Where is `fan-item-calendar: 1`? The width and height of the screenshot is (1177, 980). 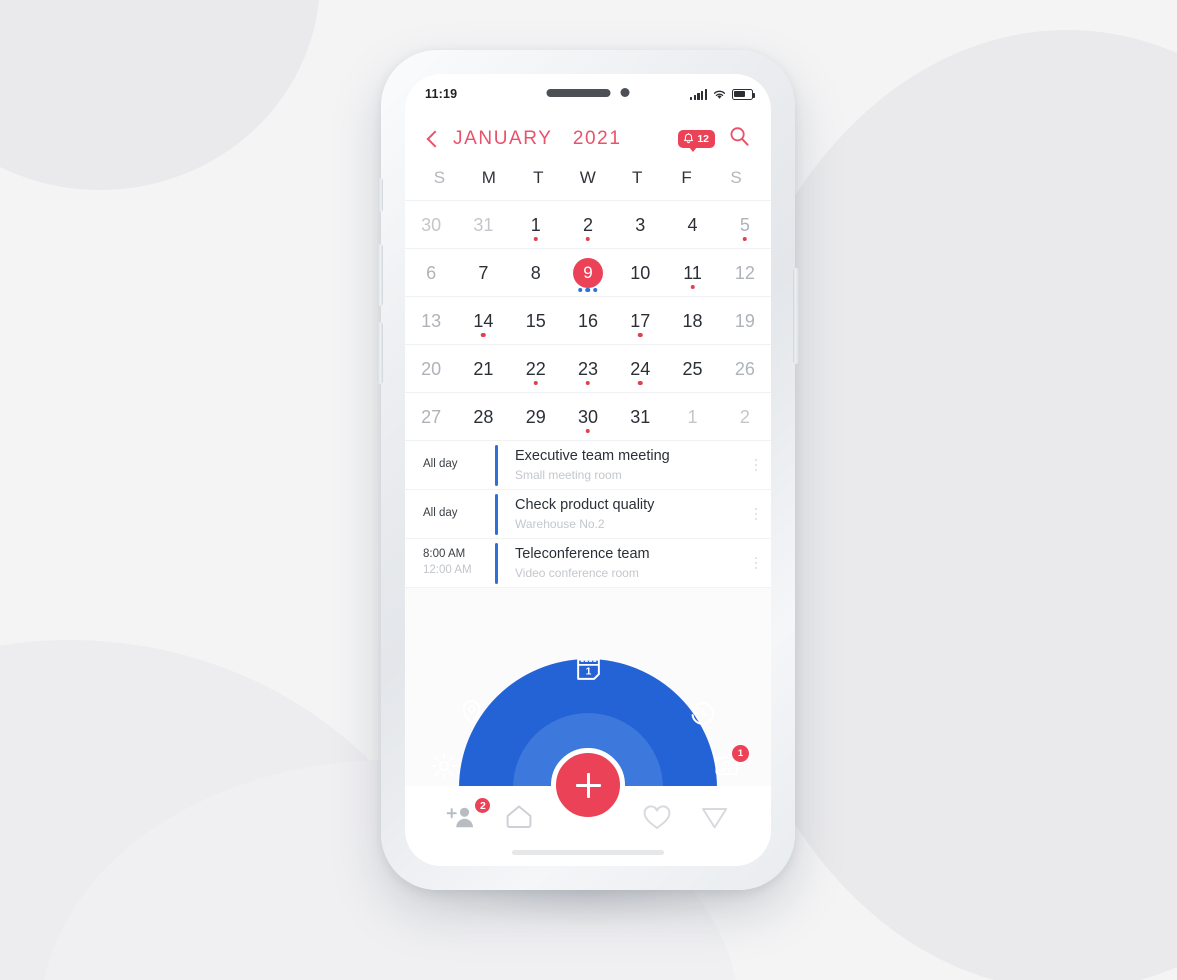
fan-item-calendar: 1 is located at coordinates (588, 668).